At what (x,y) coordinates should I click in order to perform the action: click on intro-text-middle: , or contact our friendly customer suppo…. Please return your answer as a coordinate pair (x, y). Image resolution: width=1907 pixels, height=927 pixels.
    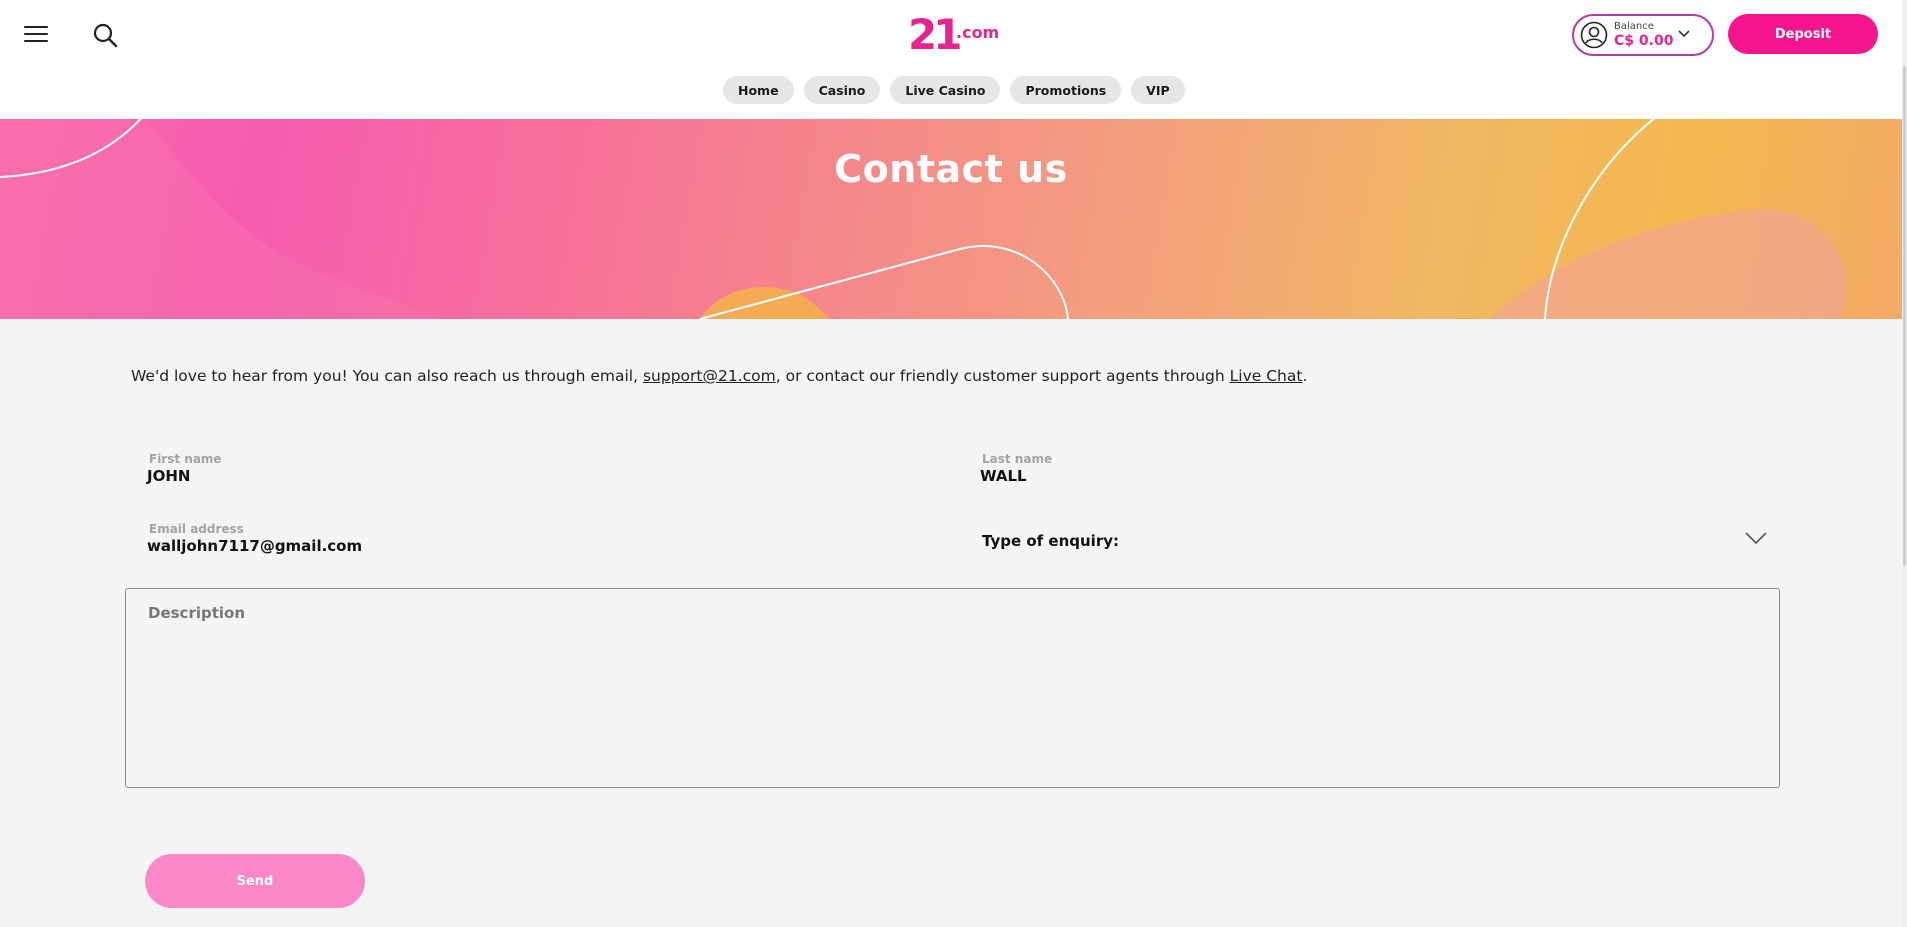
    Looking at the image, I should click on (1002, 376).